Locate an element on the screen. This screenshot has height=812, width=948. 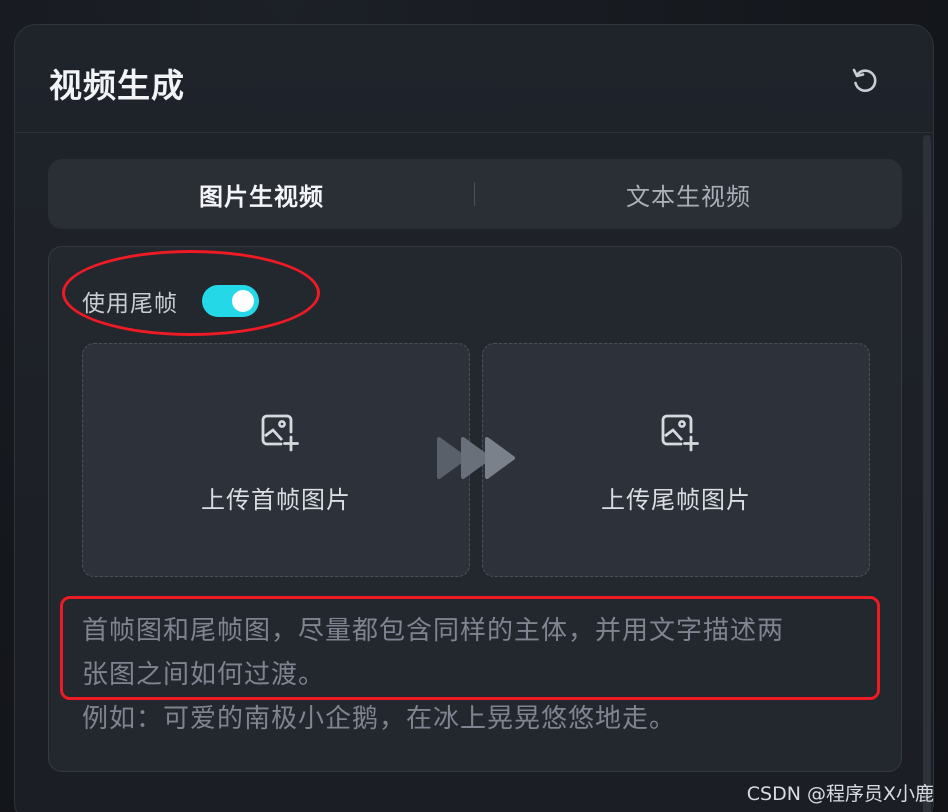
tab-image-to-video: 图片生视频 is located at coordinates (261, 194).